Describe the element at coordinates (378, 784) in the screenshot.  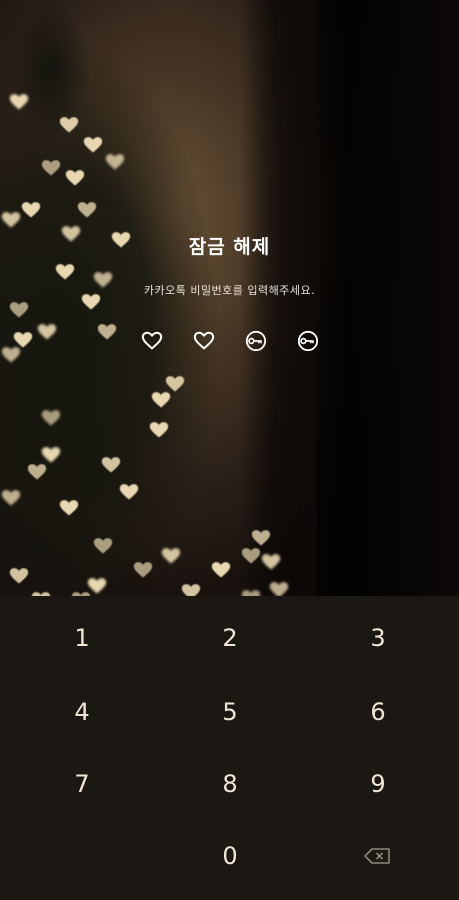
I see `key-9: 9` at that location.